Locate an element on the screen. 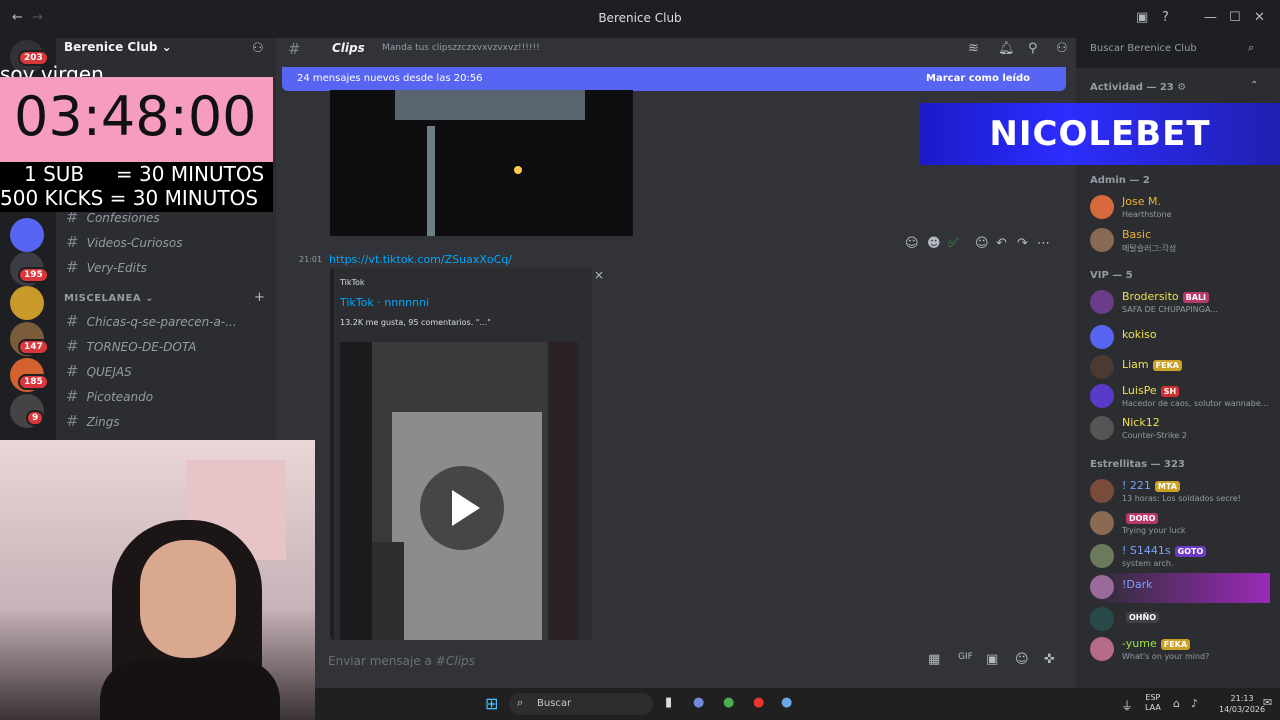  mic-icon: ⏚ is located at coordinates (1127, 705).